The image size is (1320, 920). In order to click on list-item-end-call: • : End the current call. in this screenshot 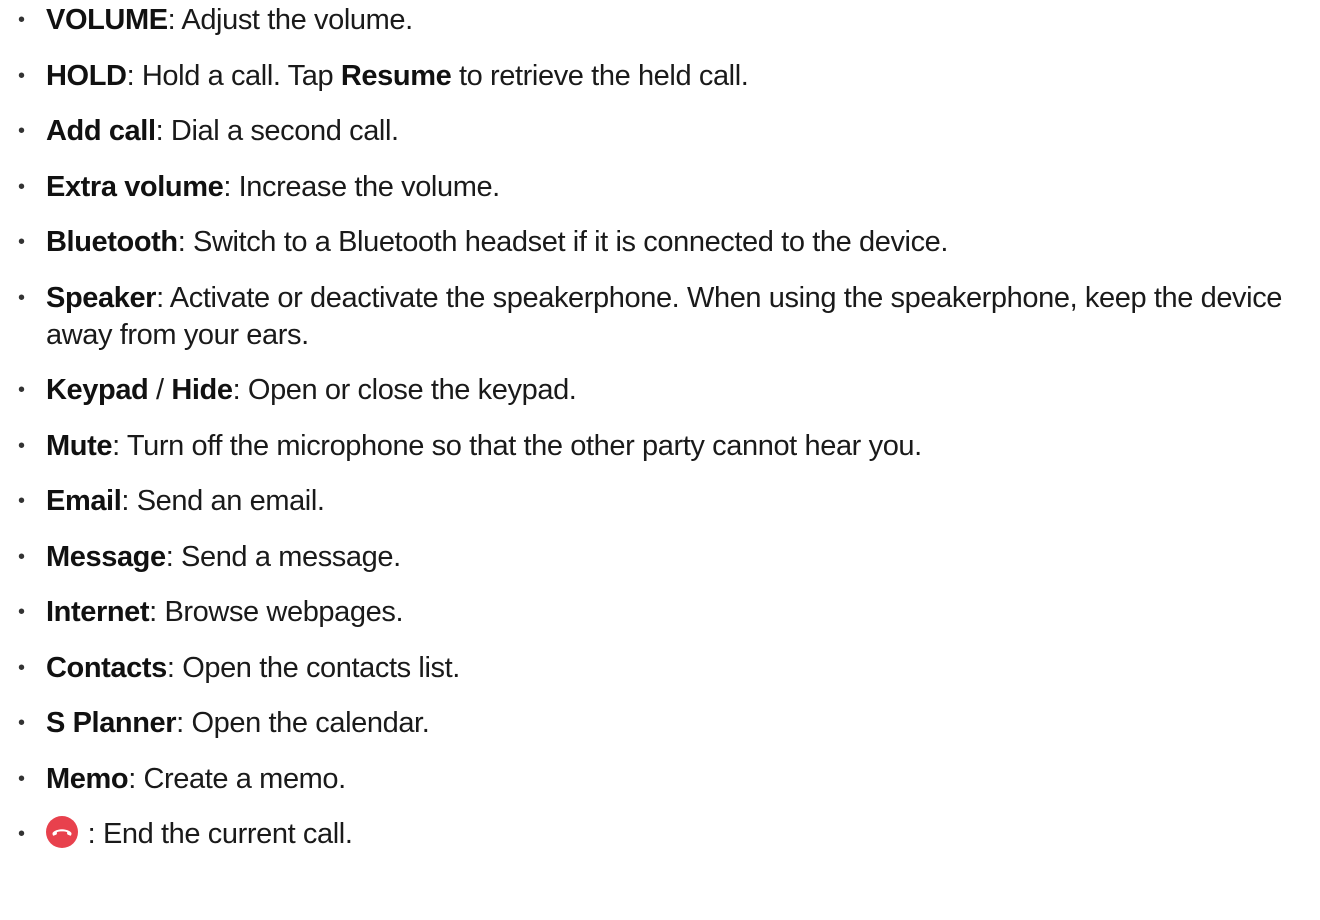, I will do `click(663, 834)`.